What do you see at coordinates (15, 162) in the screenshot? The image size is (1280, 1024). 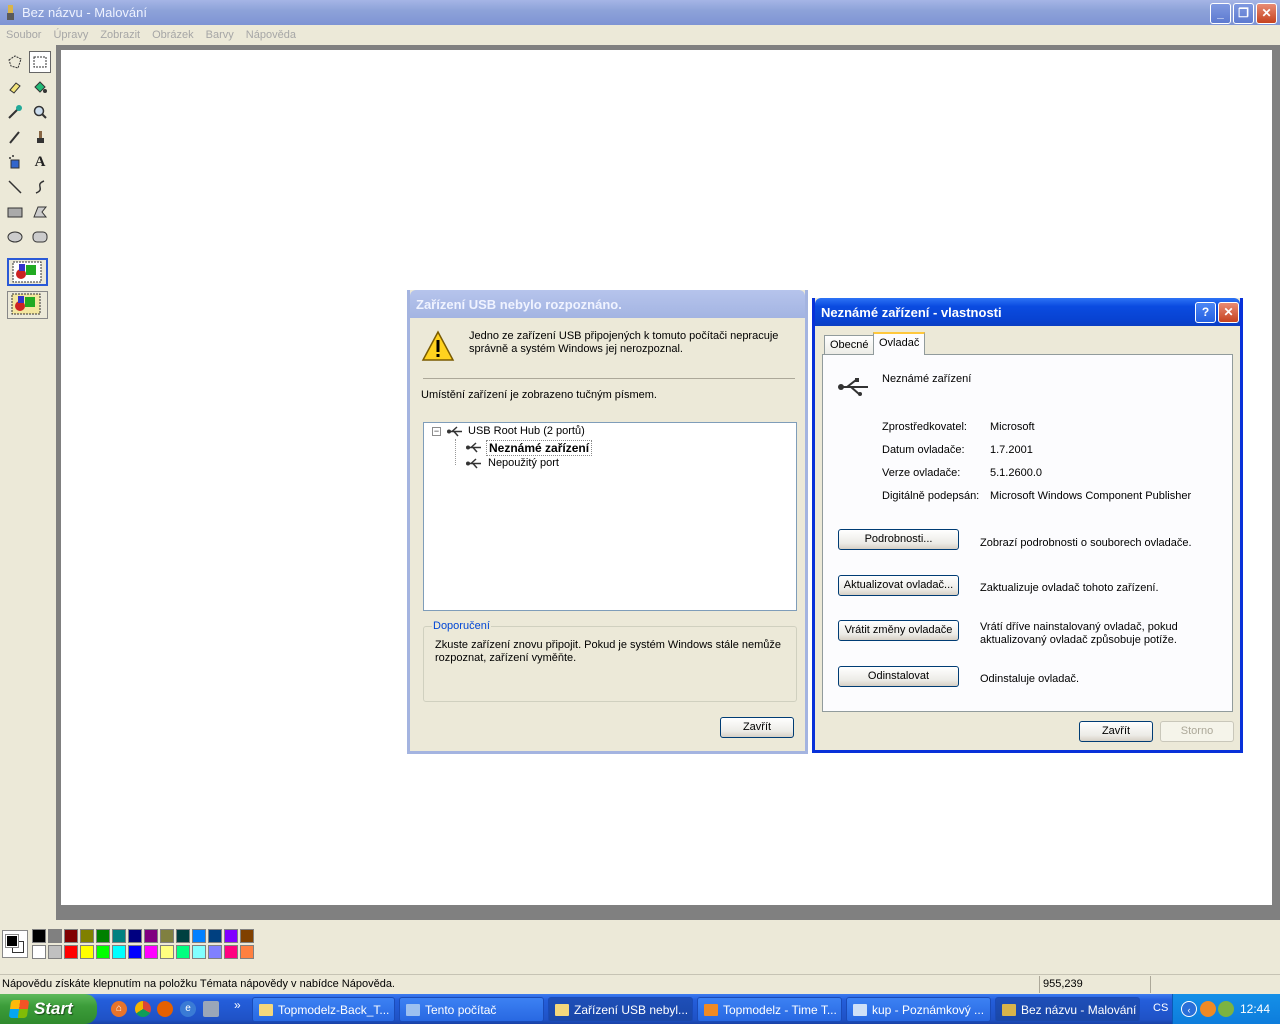 I see `airbrush-icon` at bounding box center [15, 162].